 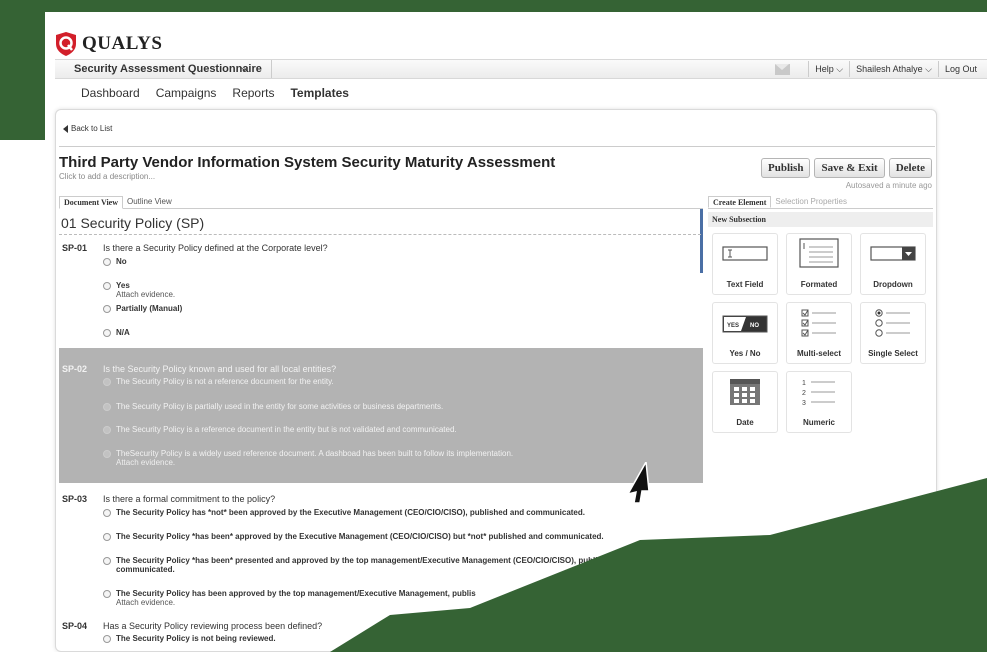 I want to click on save-exit-button: Save & Exit, so click(x=849, y=168).